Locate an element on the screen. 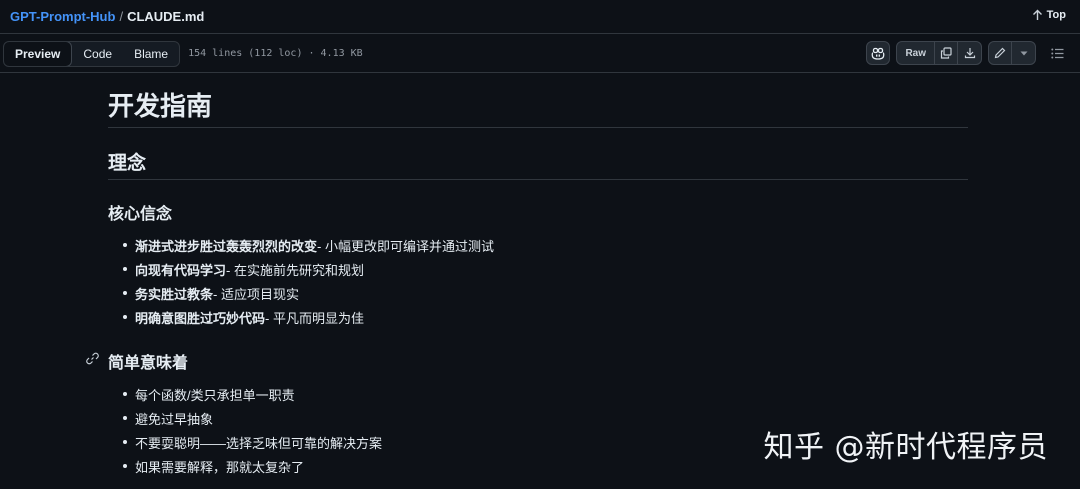 This screenshot has width=1080, height=489. list-item: 务实胜过教条 - 适应项目现实 is located at coordinates (545, 293).